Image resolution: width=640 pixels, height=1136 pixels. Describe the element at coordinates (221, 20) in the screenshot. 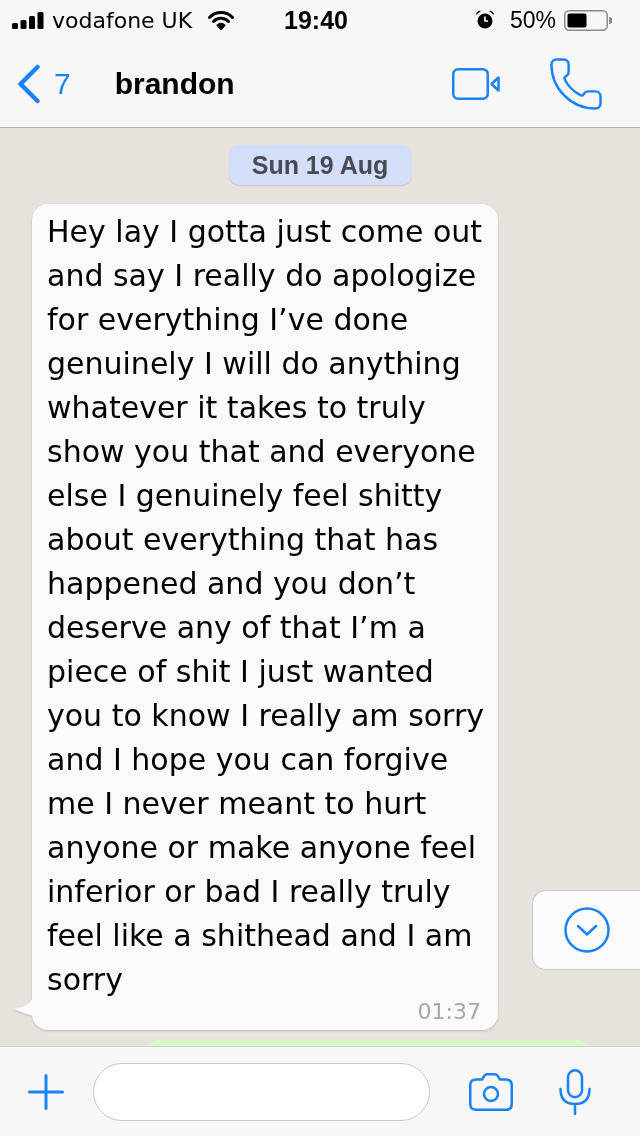

I see `wifi-icon` at that location.